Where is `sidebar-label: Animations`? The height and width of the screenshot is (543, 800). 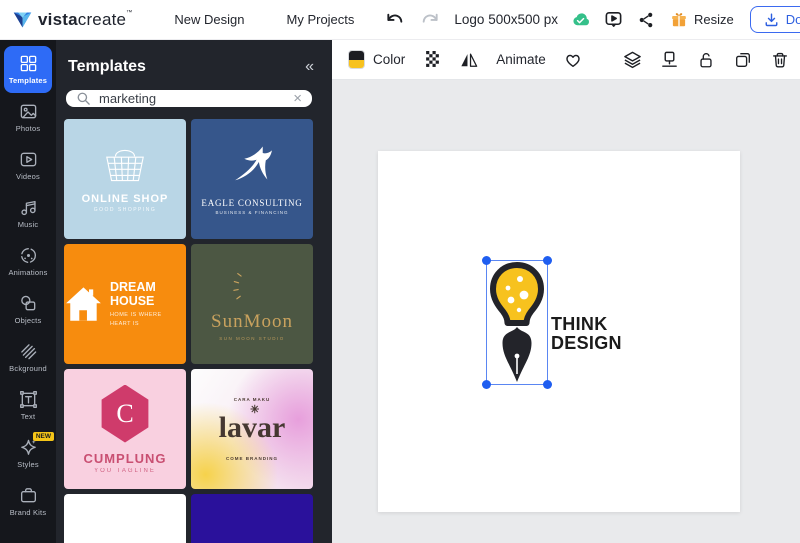 sidebar-label: Animations is located at coordinates (28, 272).